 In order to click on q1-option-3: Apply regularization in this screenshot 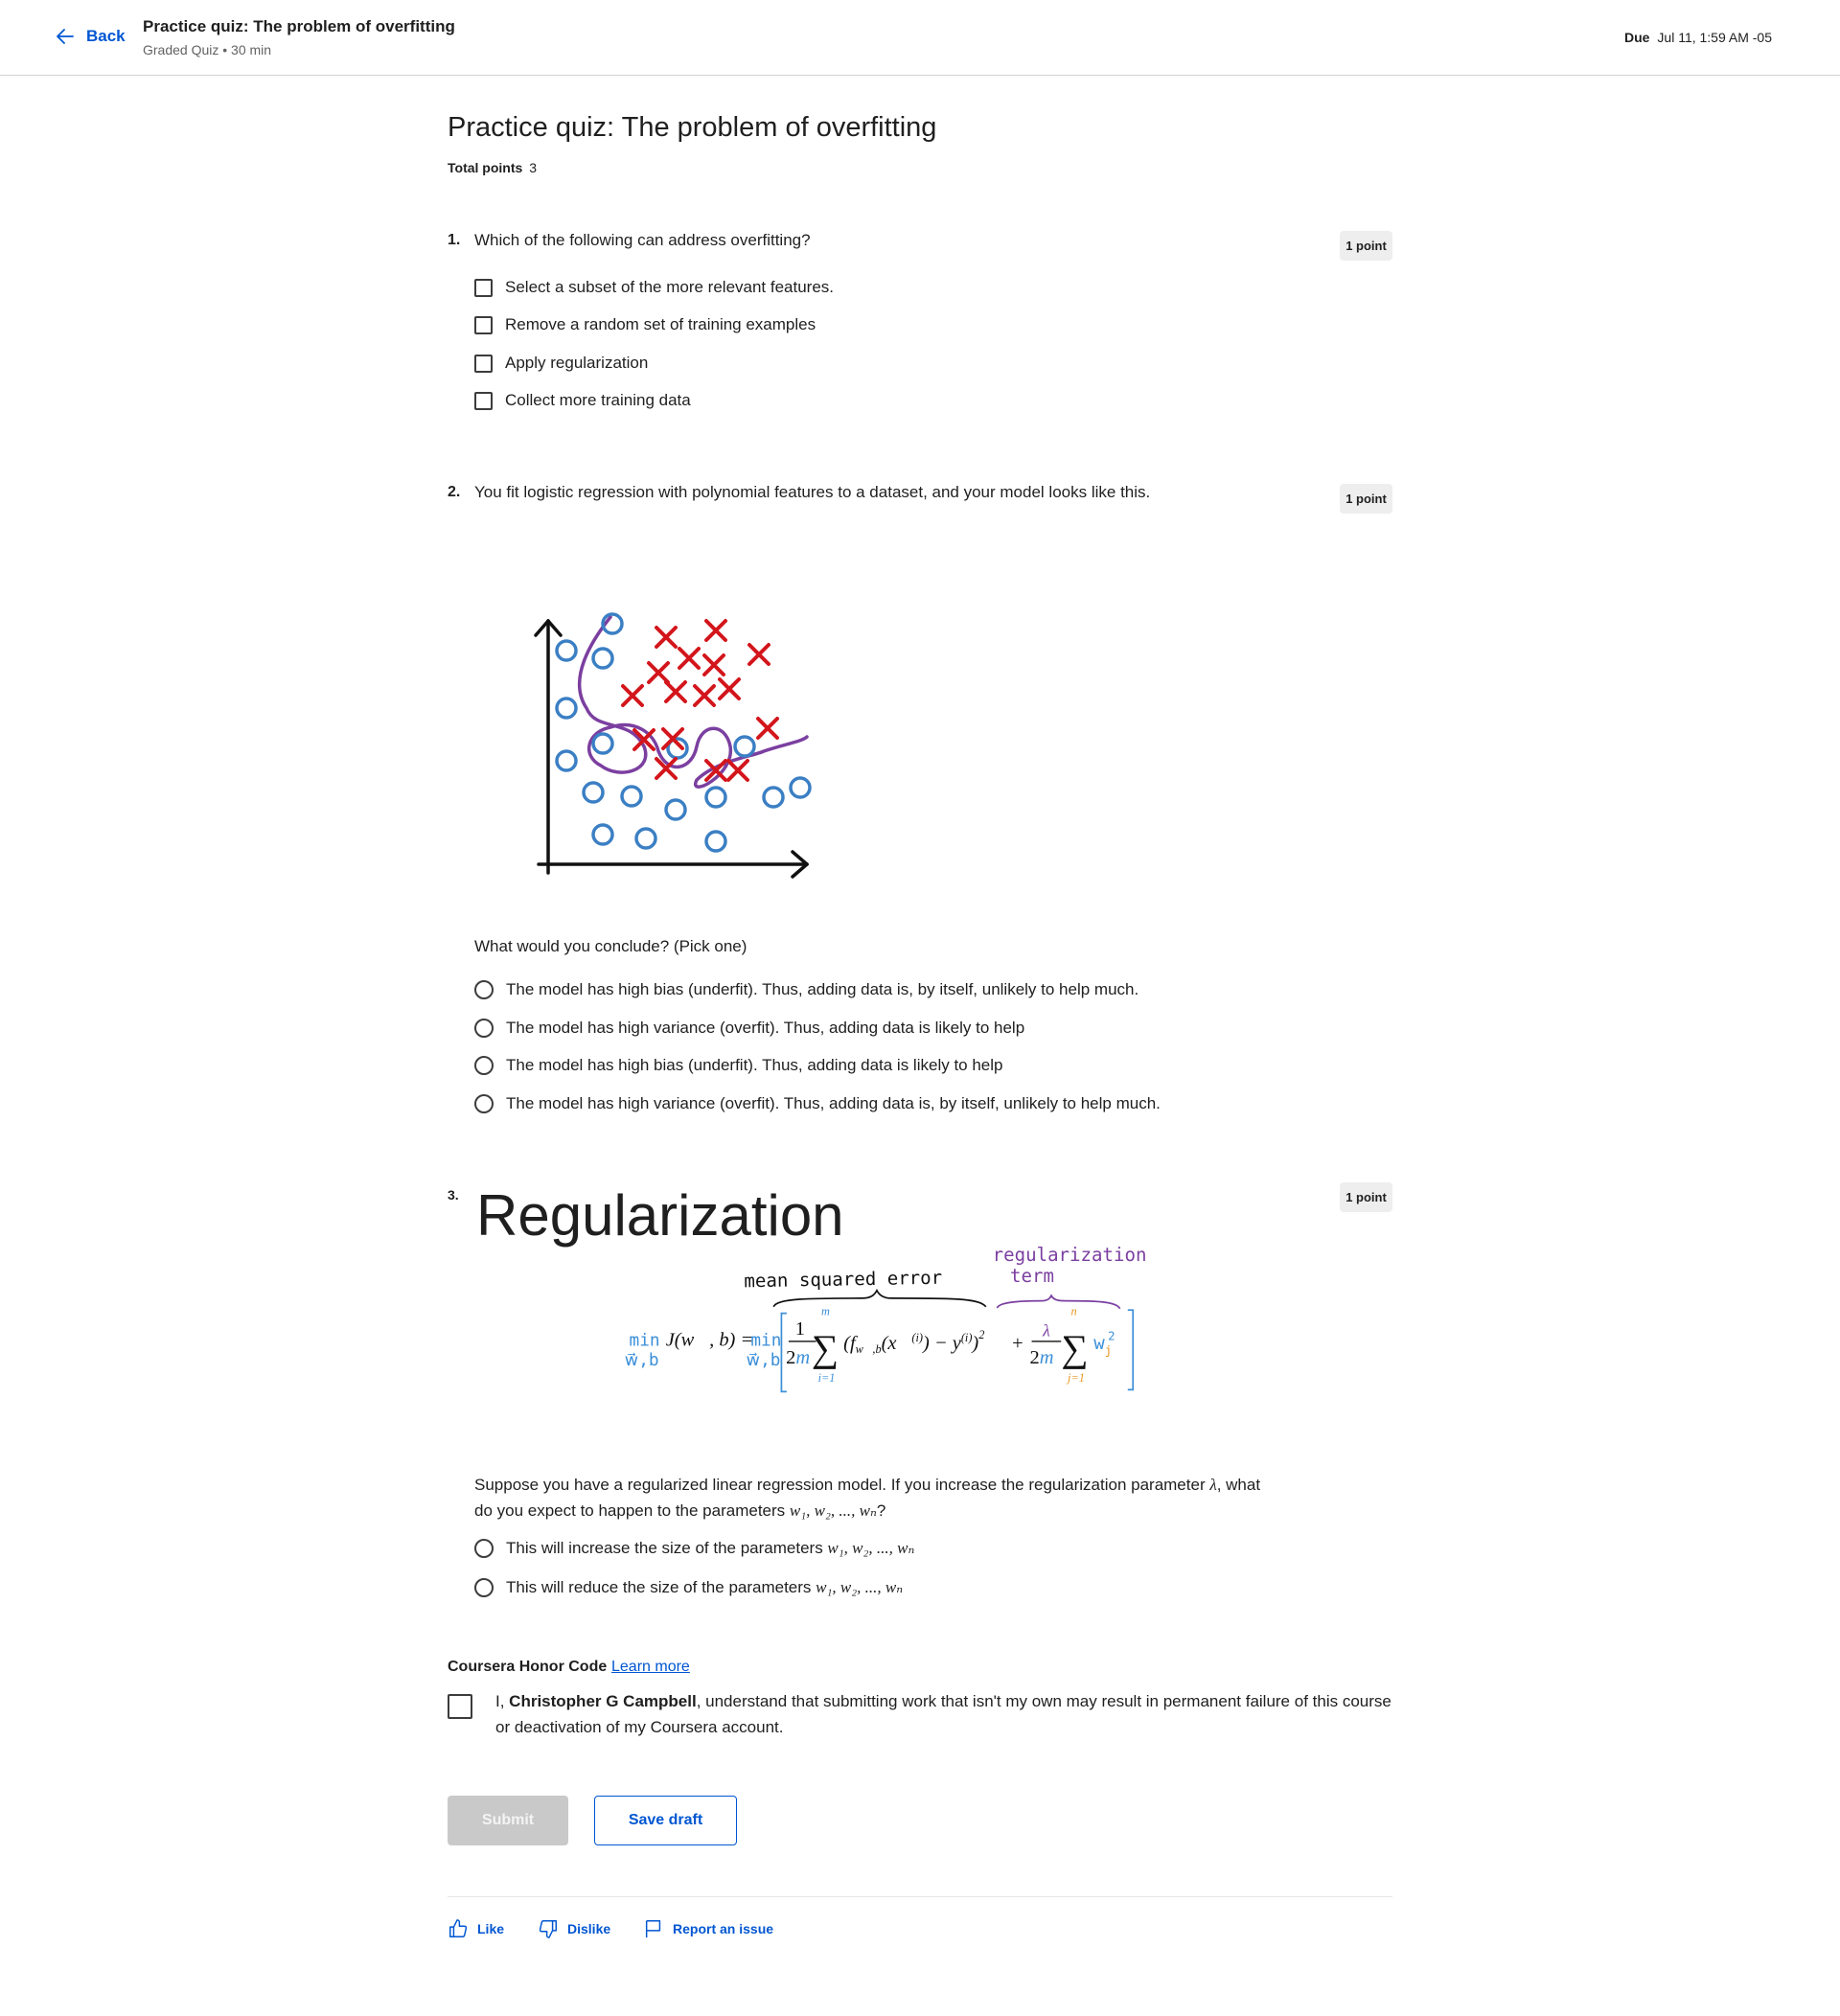, I will do `click(561, 363)`.